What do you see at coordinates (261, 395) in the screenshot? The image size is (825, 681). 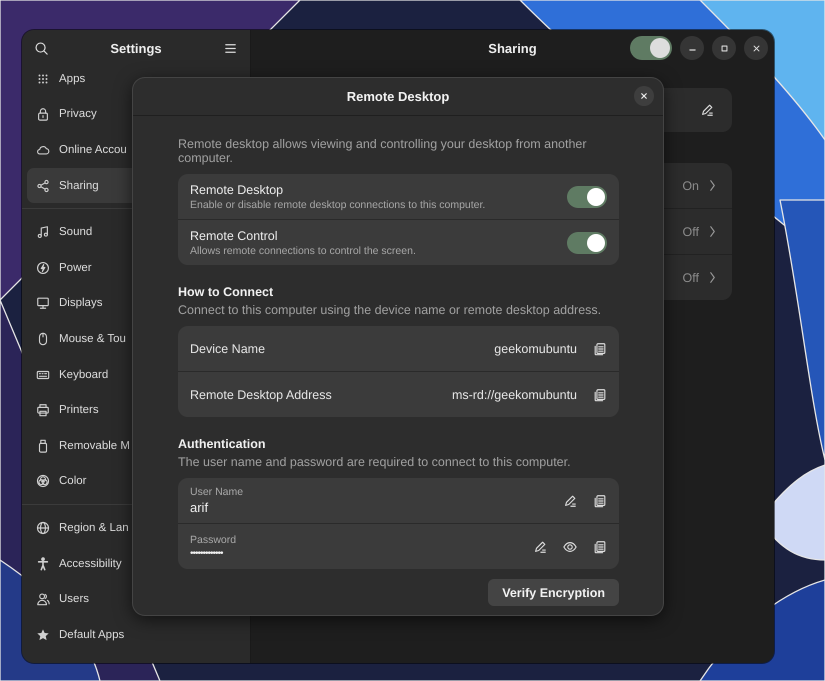 I see `row-label: Remote Desktop Address` at bounding box center [261, 395].